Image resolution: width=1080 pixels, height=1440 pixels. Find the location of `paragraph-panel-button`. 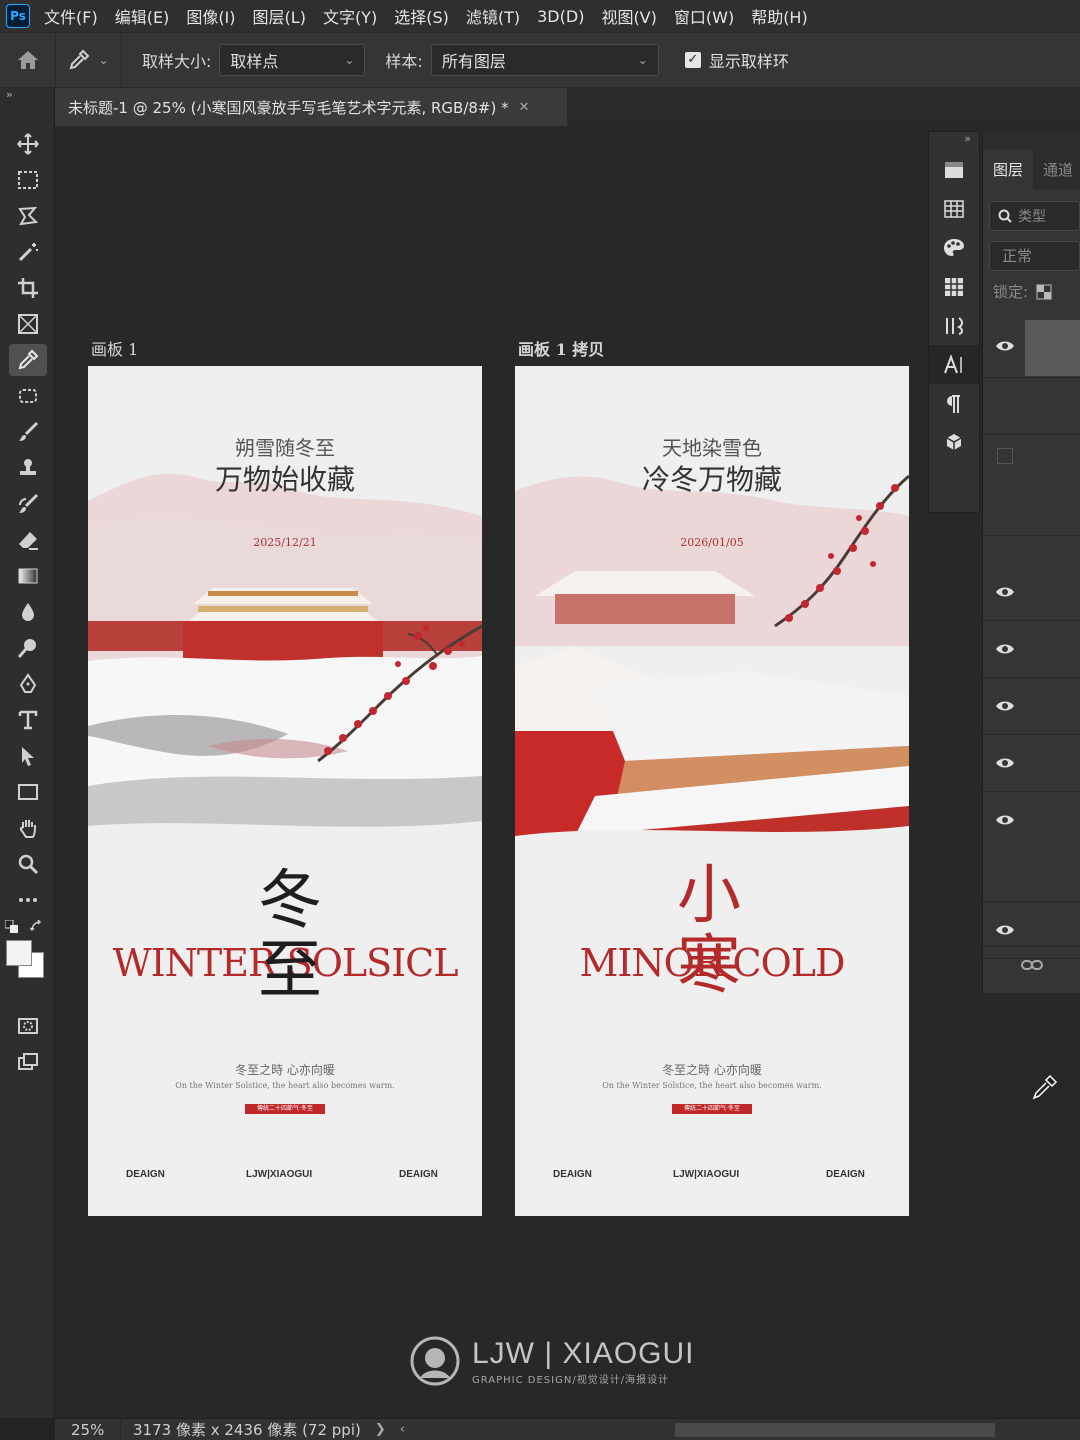

paragraph-panel-button is located at coordinates (954, 403).